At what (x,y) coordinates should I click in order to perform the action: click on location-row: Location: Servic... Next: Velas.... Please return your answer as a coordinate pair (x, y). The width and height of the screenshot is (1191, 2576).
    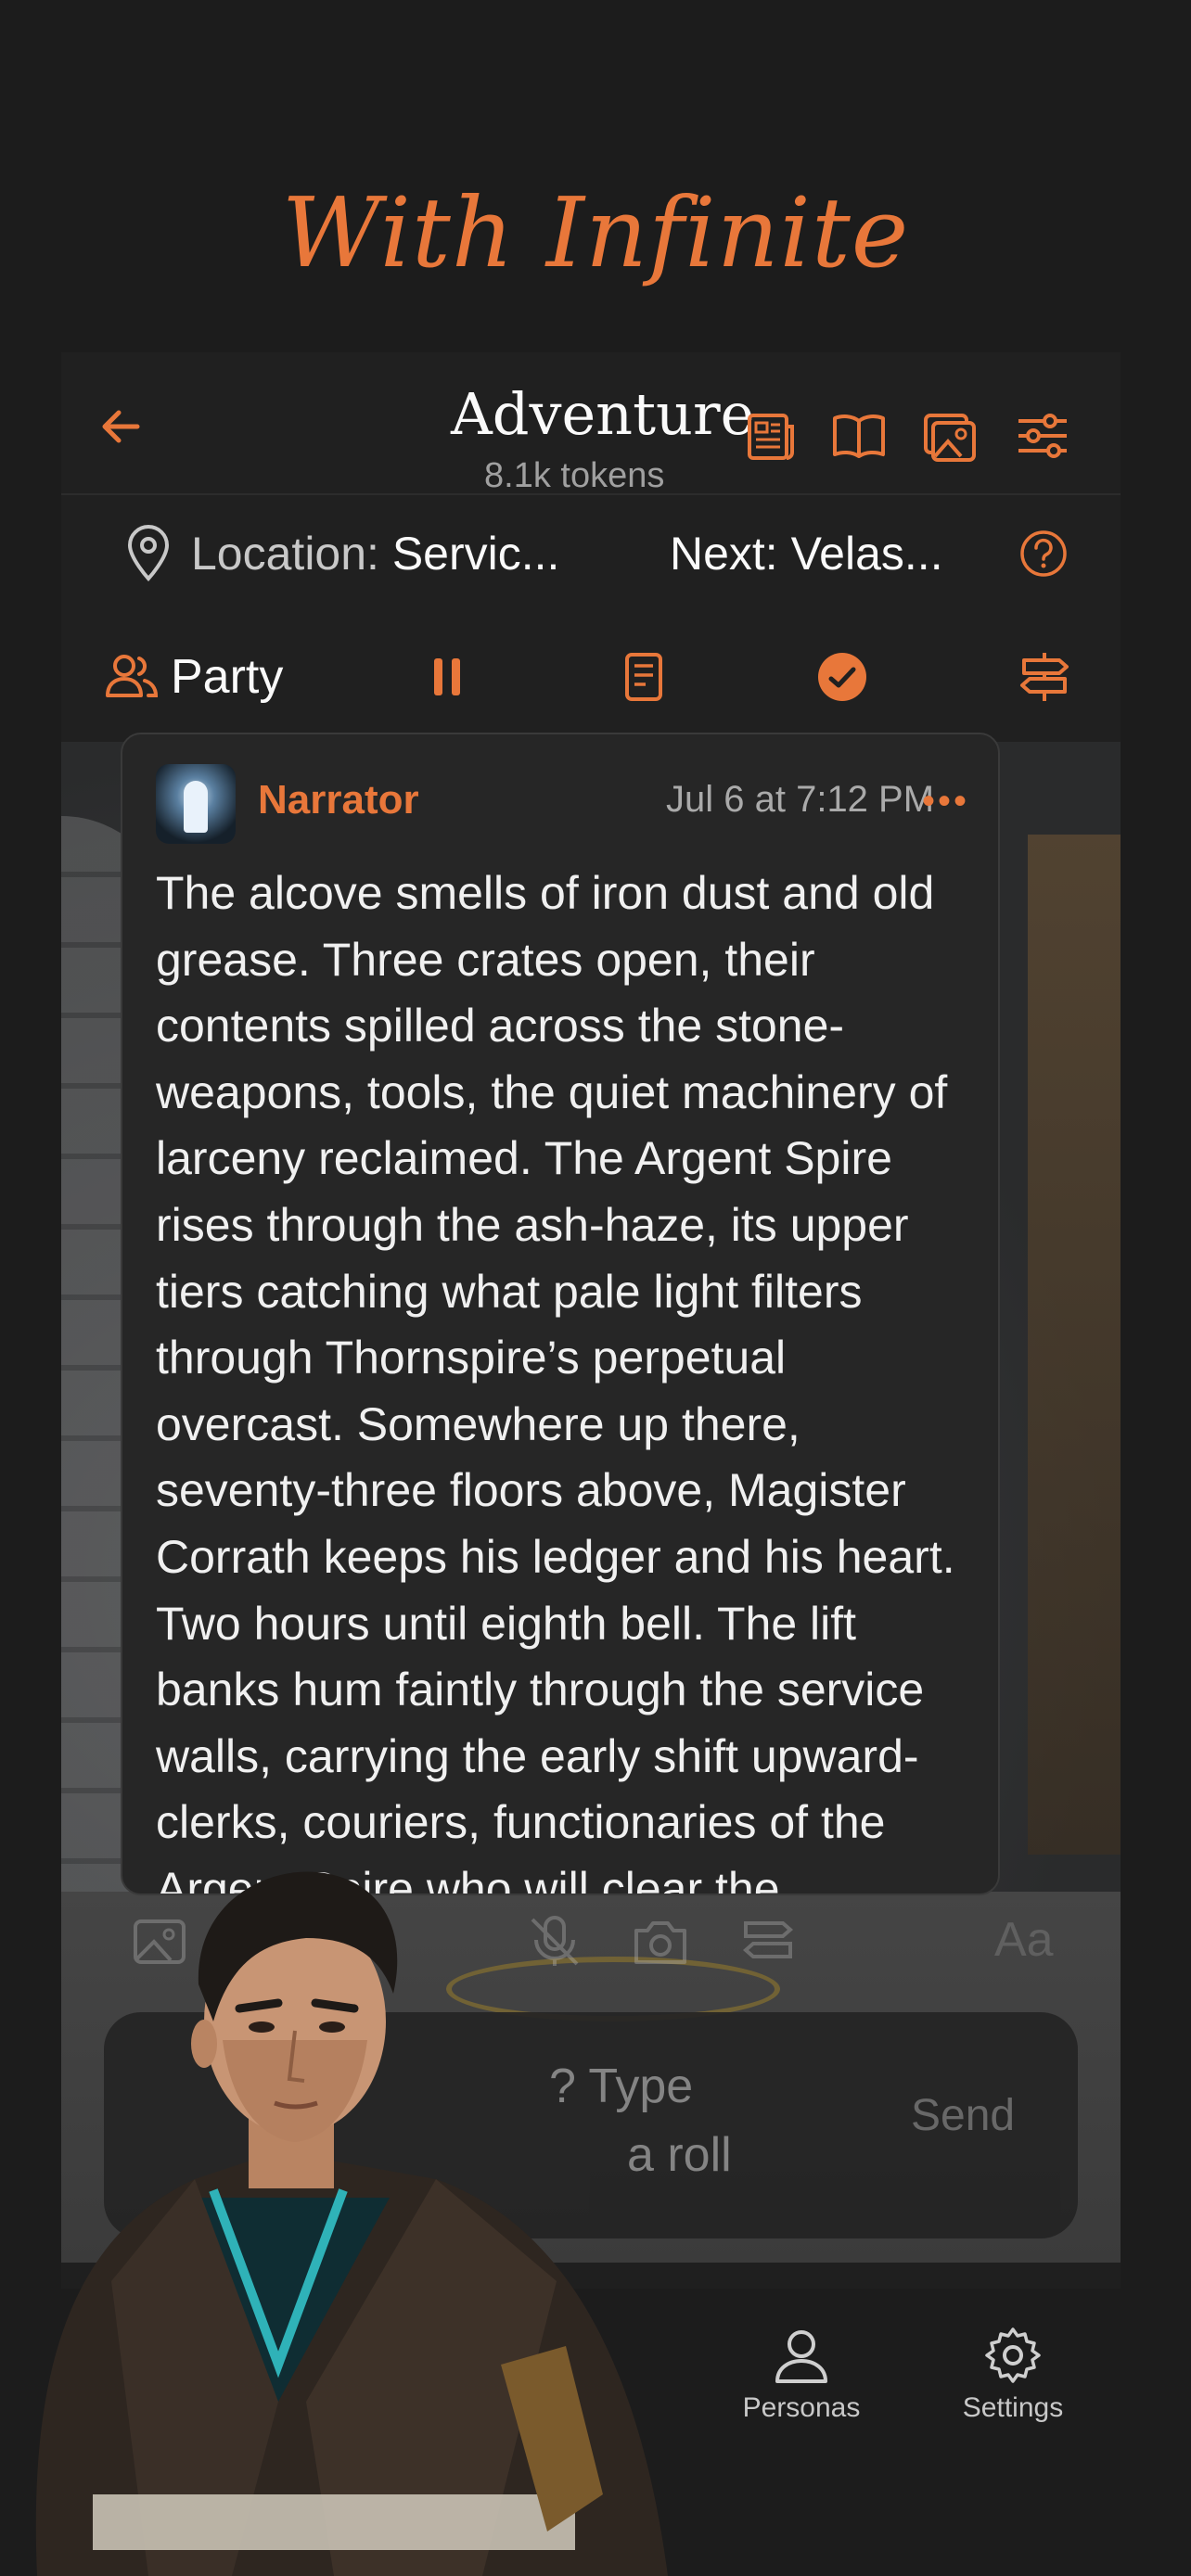
    Looking at the image, I should click on (591, 553).